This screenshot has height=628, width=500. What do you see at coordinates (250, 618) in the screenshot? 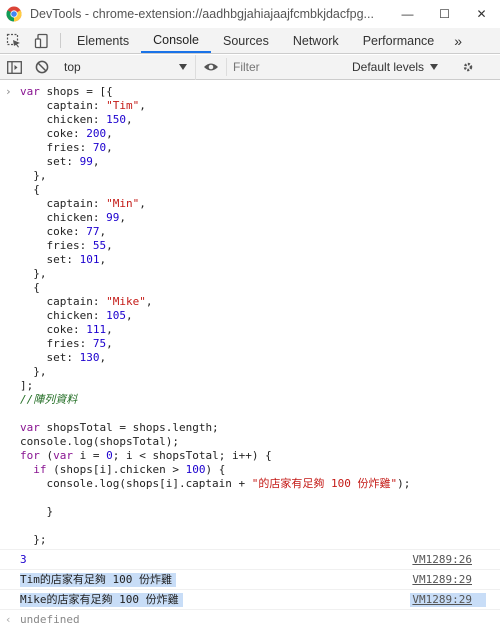
I see `result-row: ‹ undefined` at bounding box center [250, 618].